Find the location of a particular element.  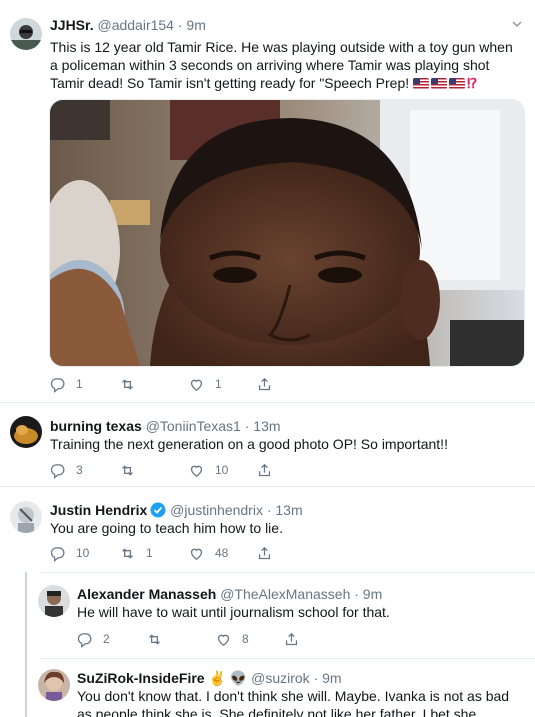

reply-count: 1 is located at coordinates (79, 384).